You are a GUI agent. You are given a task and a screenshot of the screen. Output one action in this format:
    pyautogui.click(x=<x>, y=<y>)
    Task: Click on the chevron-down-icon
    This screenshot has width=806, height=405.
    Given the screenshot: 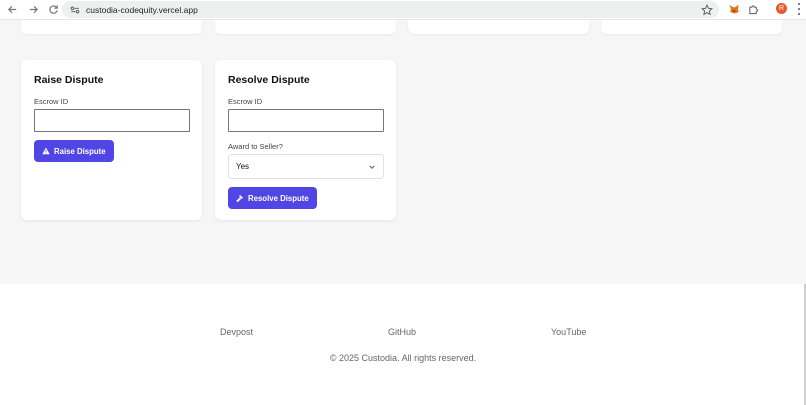 What is the action you would take?
    pyautogui.click(x=372, y=167)
    